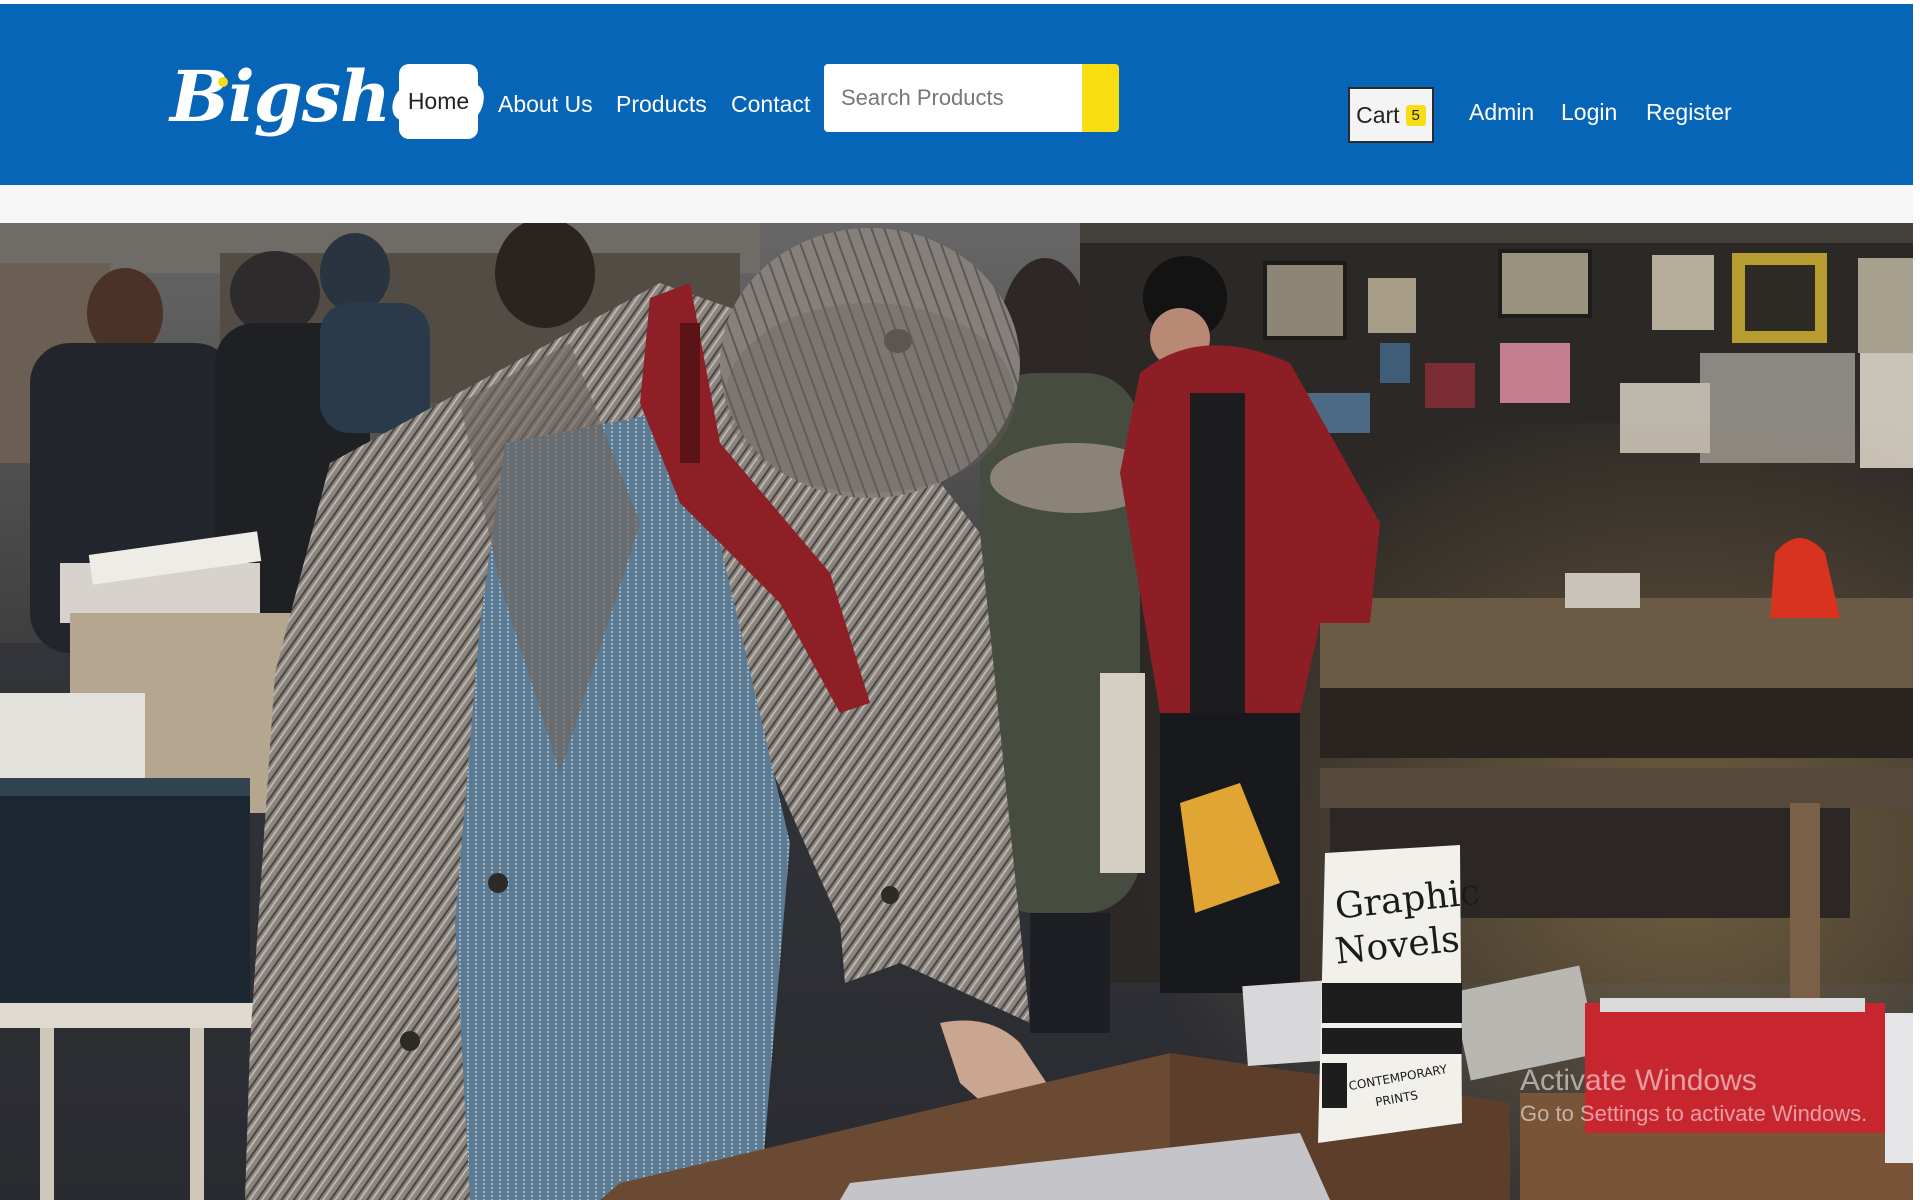 The height and width of the screenshot is (1200, 1920). Describe the element at coordinates (1415, 115) in the screenshot. I see `cart-count-badge: 5` at that location.